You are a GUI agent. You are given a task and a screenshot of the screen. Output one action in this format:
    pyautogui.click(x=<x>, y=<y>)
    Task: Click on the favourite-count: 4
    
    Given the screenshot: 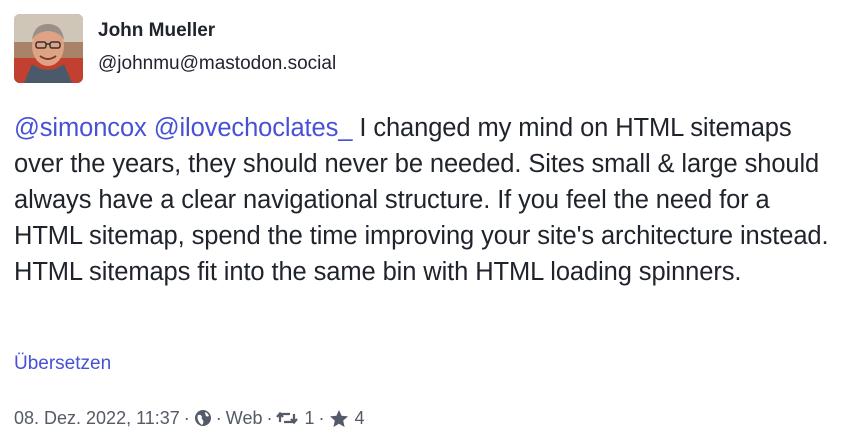 What is the action you would take?
    pyautogui.click(x=359, y=418)
    